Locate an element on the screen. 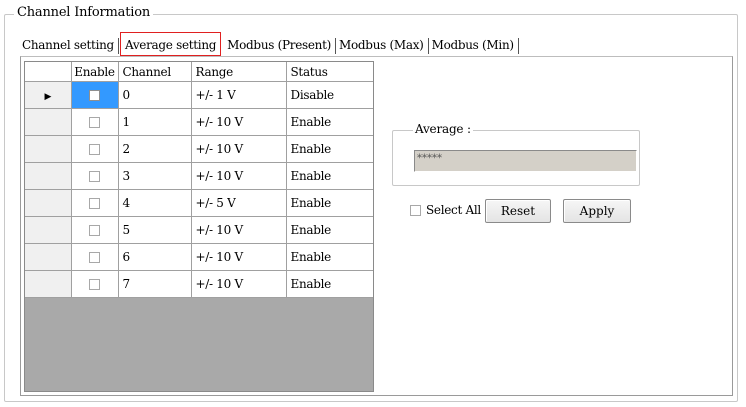  channel-cell: 1 is located at coordinates (155, 122).